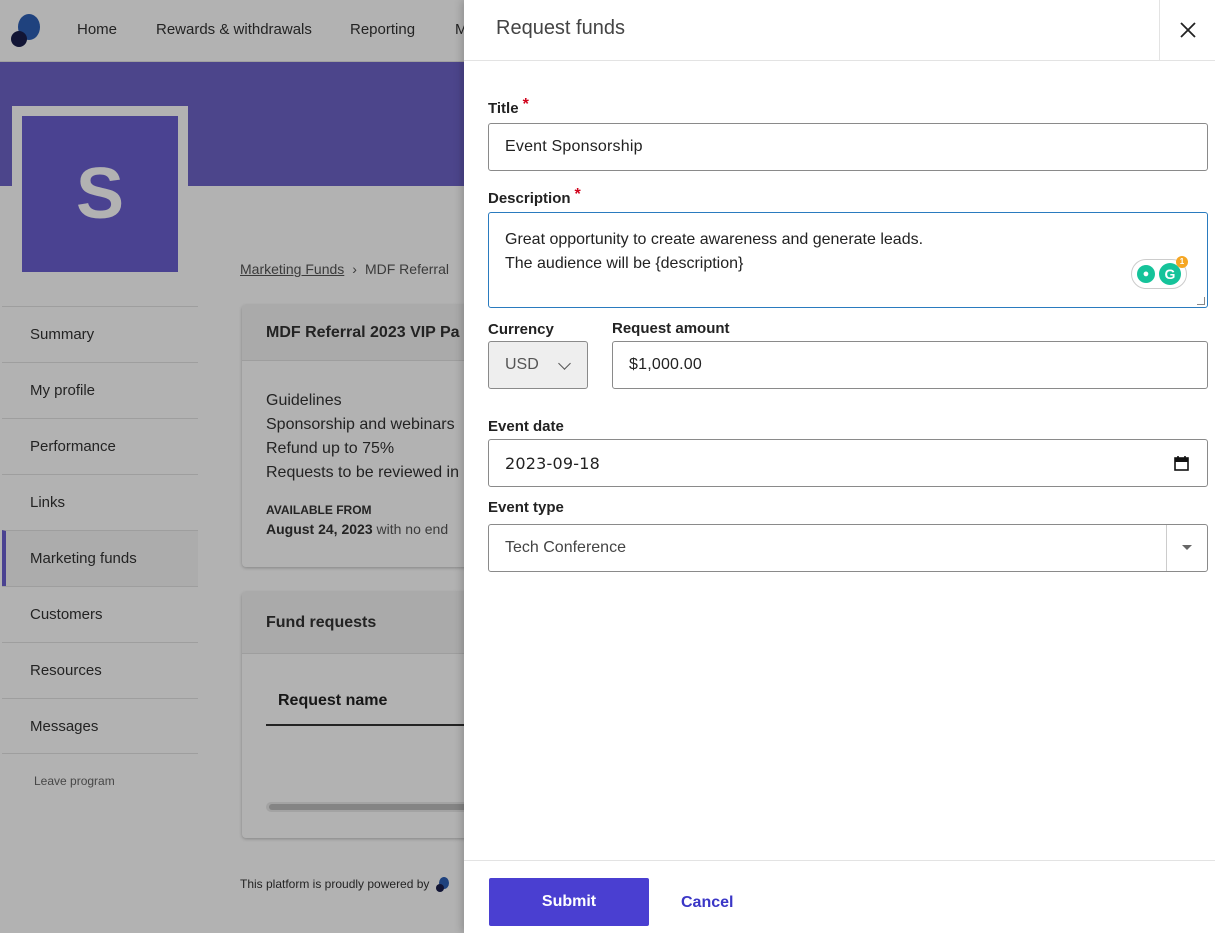 The height and width of the screenshot is (933, 1215). I want to click on caret-down-icon, so click(1187, 547).